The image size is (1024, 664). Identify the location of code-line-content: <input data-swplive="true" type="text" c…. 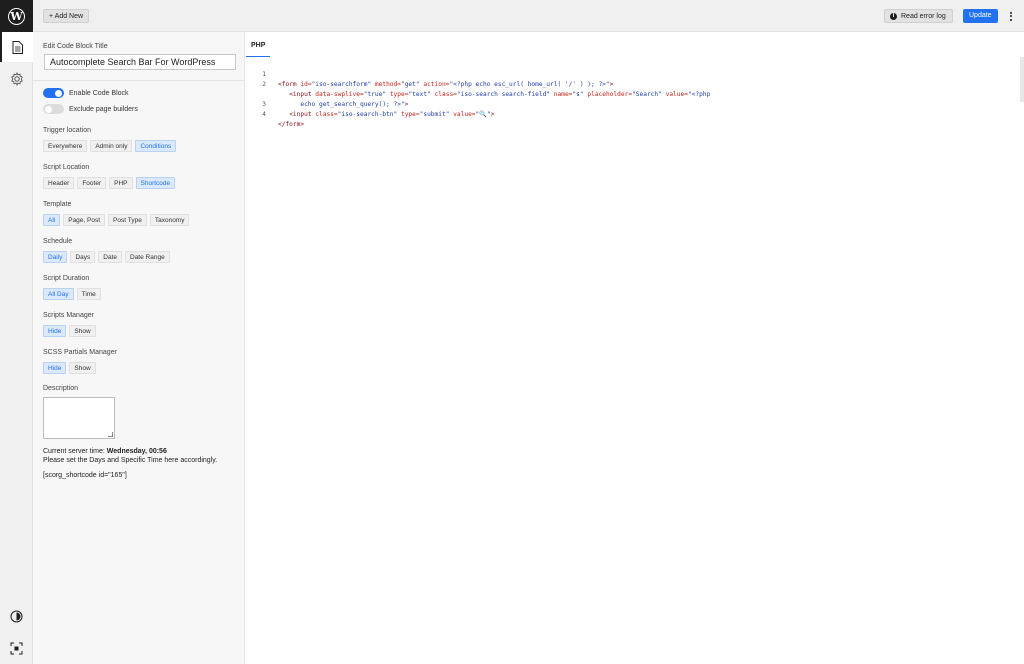
(500, 94).